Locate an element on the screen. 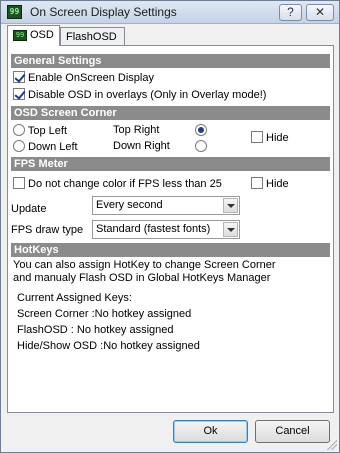 The height and width of the screenshot is (453, 340). hotkey-hide-show: Hide/Show OSD :No hotkey assigned is located at coordinates (108, 346).